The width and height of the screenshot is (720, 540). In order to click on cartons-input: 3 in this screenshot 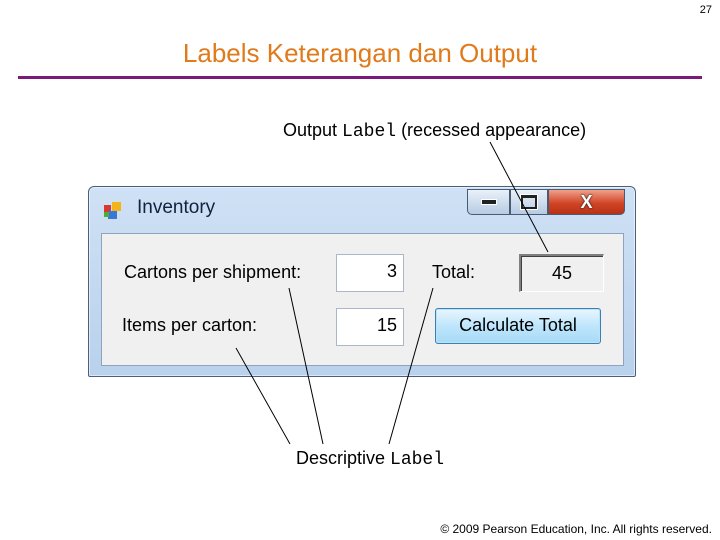, I will do `click(370, 273)`.